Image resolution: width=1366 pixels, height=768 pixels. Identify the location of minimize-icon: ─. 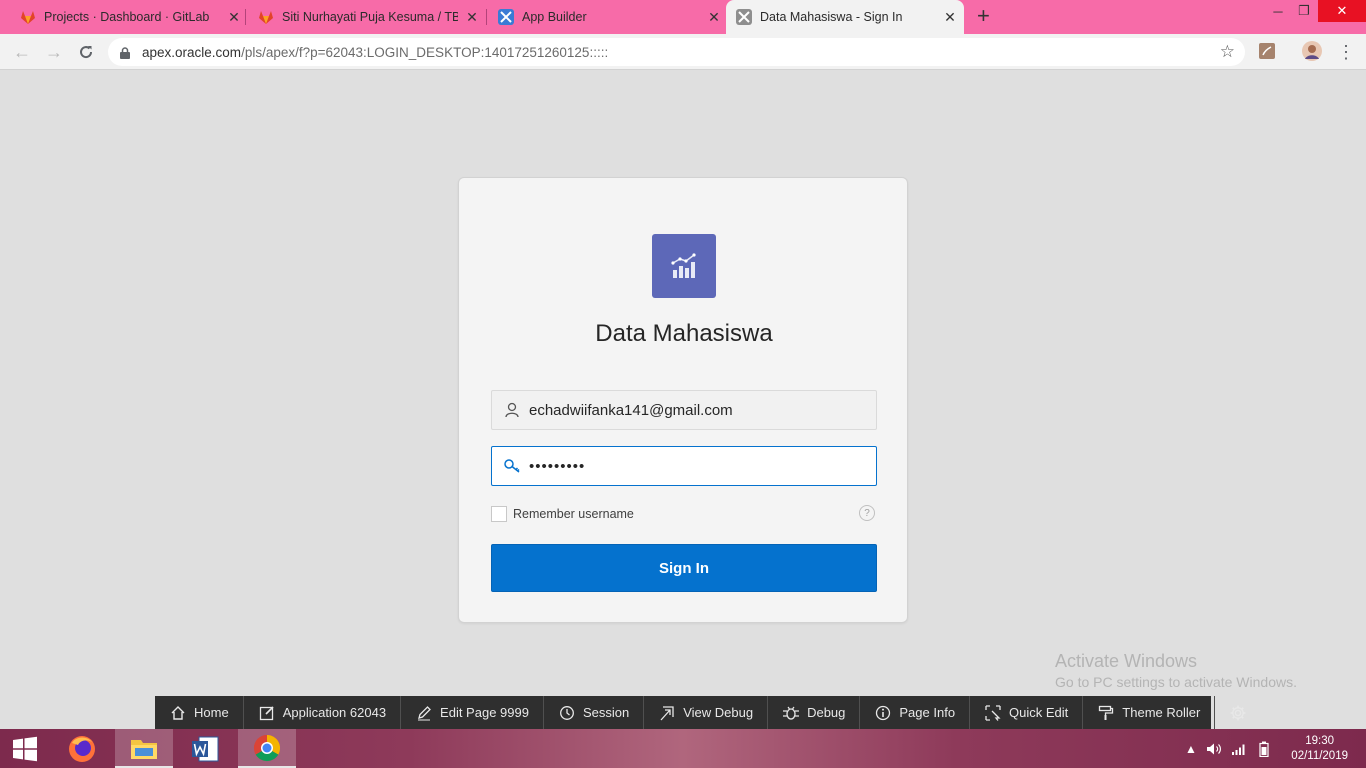
(1278, 11).